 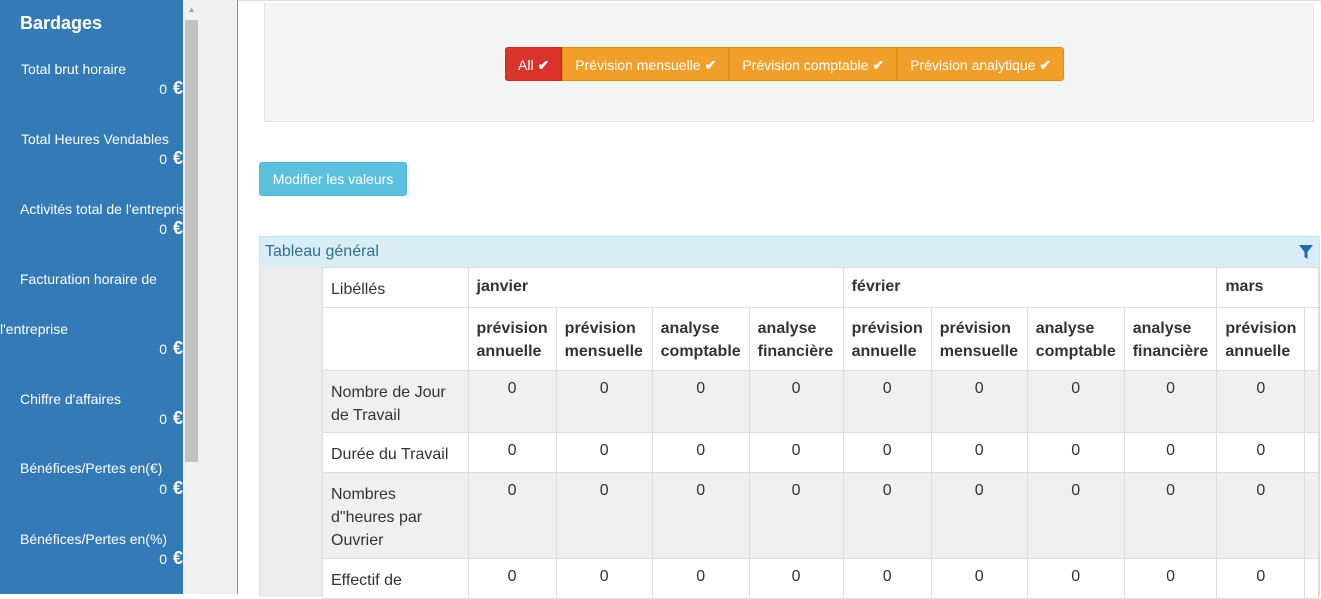 What do you see at coordinates (91, 468) in the screenshot?
I see `sidebar-item-benefices-euro-label: Bénéfices/Pertes en(€)` at bounding box center [91, 468].